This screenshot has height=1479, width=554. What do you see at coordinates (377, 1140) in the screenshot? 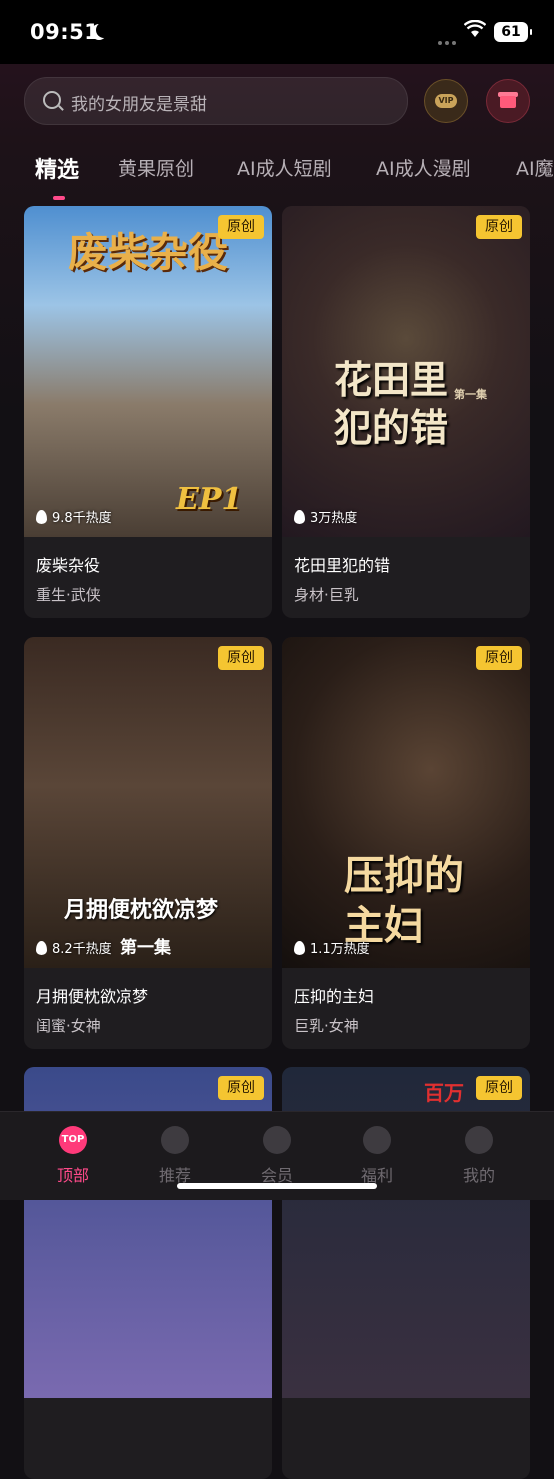
I see `heart-icon` at bounding box center [377, 1140].